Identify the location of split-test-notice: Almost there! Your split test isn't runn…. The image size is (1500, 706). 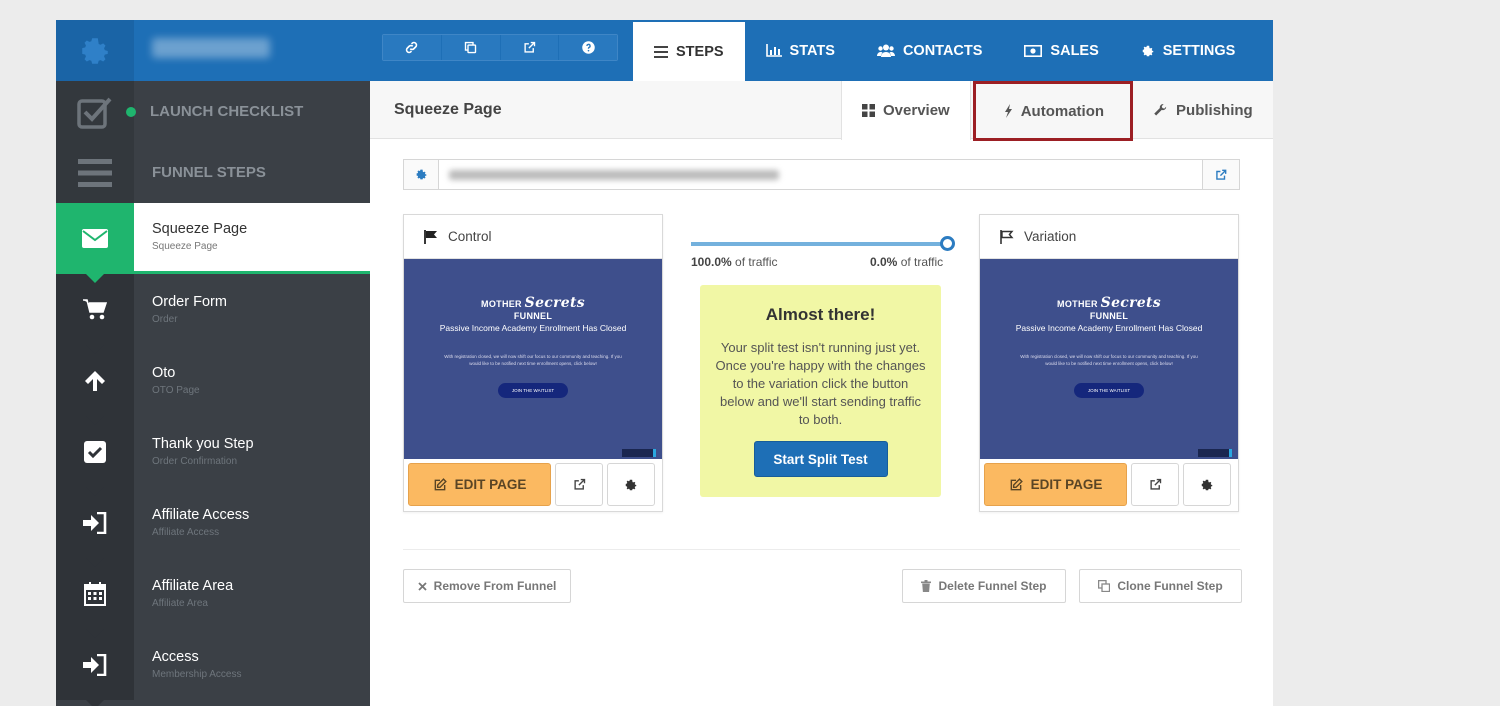
(820, 391).